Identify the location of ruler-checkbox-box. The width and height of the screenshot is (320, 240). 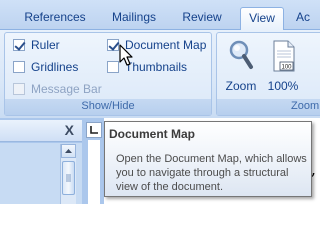
(19, 45).